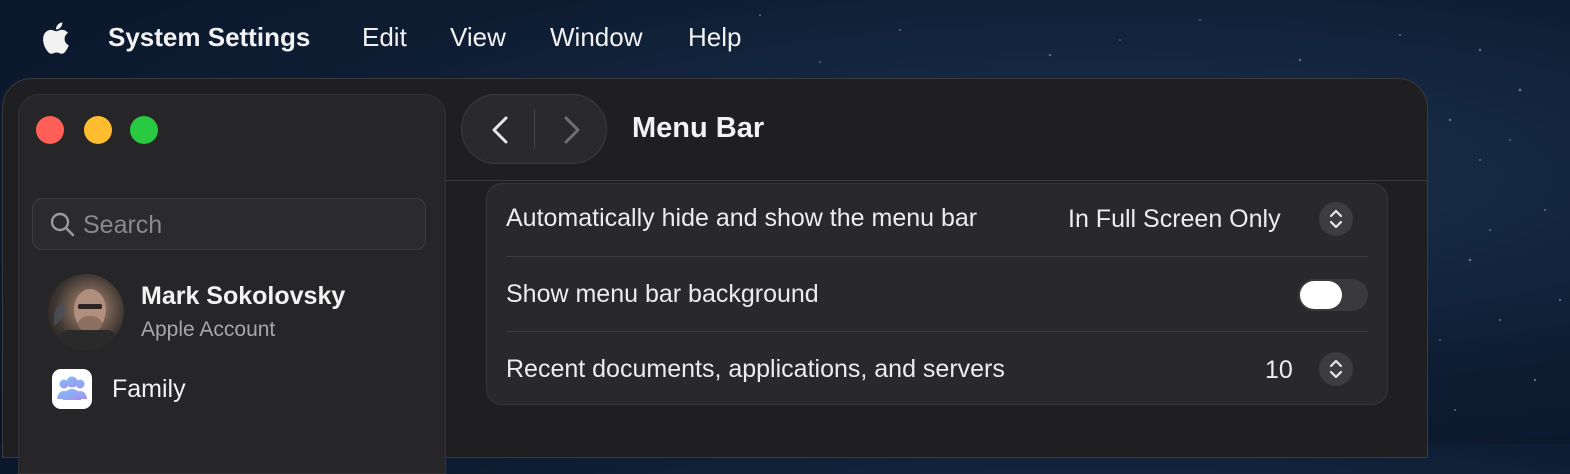 This screenshot has height=474, width=1570. Describe the element at coordinates (55, 38) in the screenshot. I see `apple-logo-icon` at that location.